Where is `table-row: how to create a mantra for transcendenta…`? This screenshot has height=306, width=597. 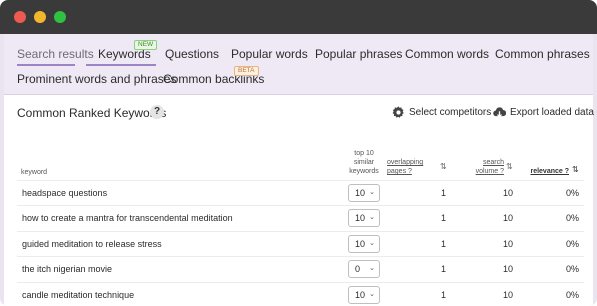
table-row: how to create a mantra for transcendenta… is located at coordinates (300, 217).